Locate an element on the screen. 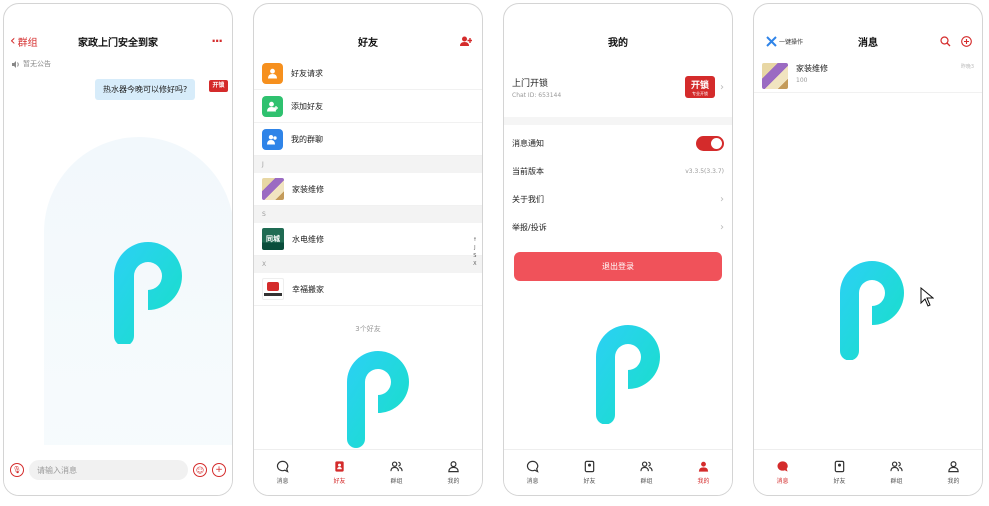 The image size is (989, 506). more-icon: ··· is located at coordinates (217, 41).